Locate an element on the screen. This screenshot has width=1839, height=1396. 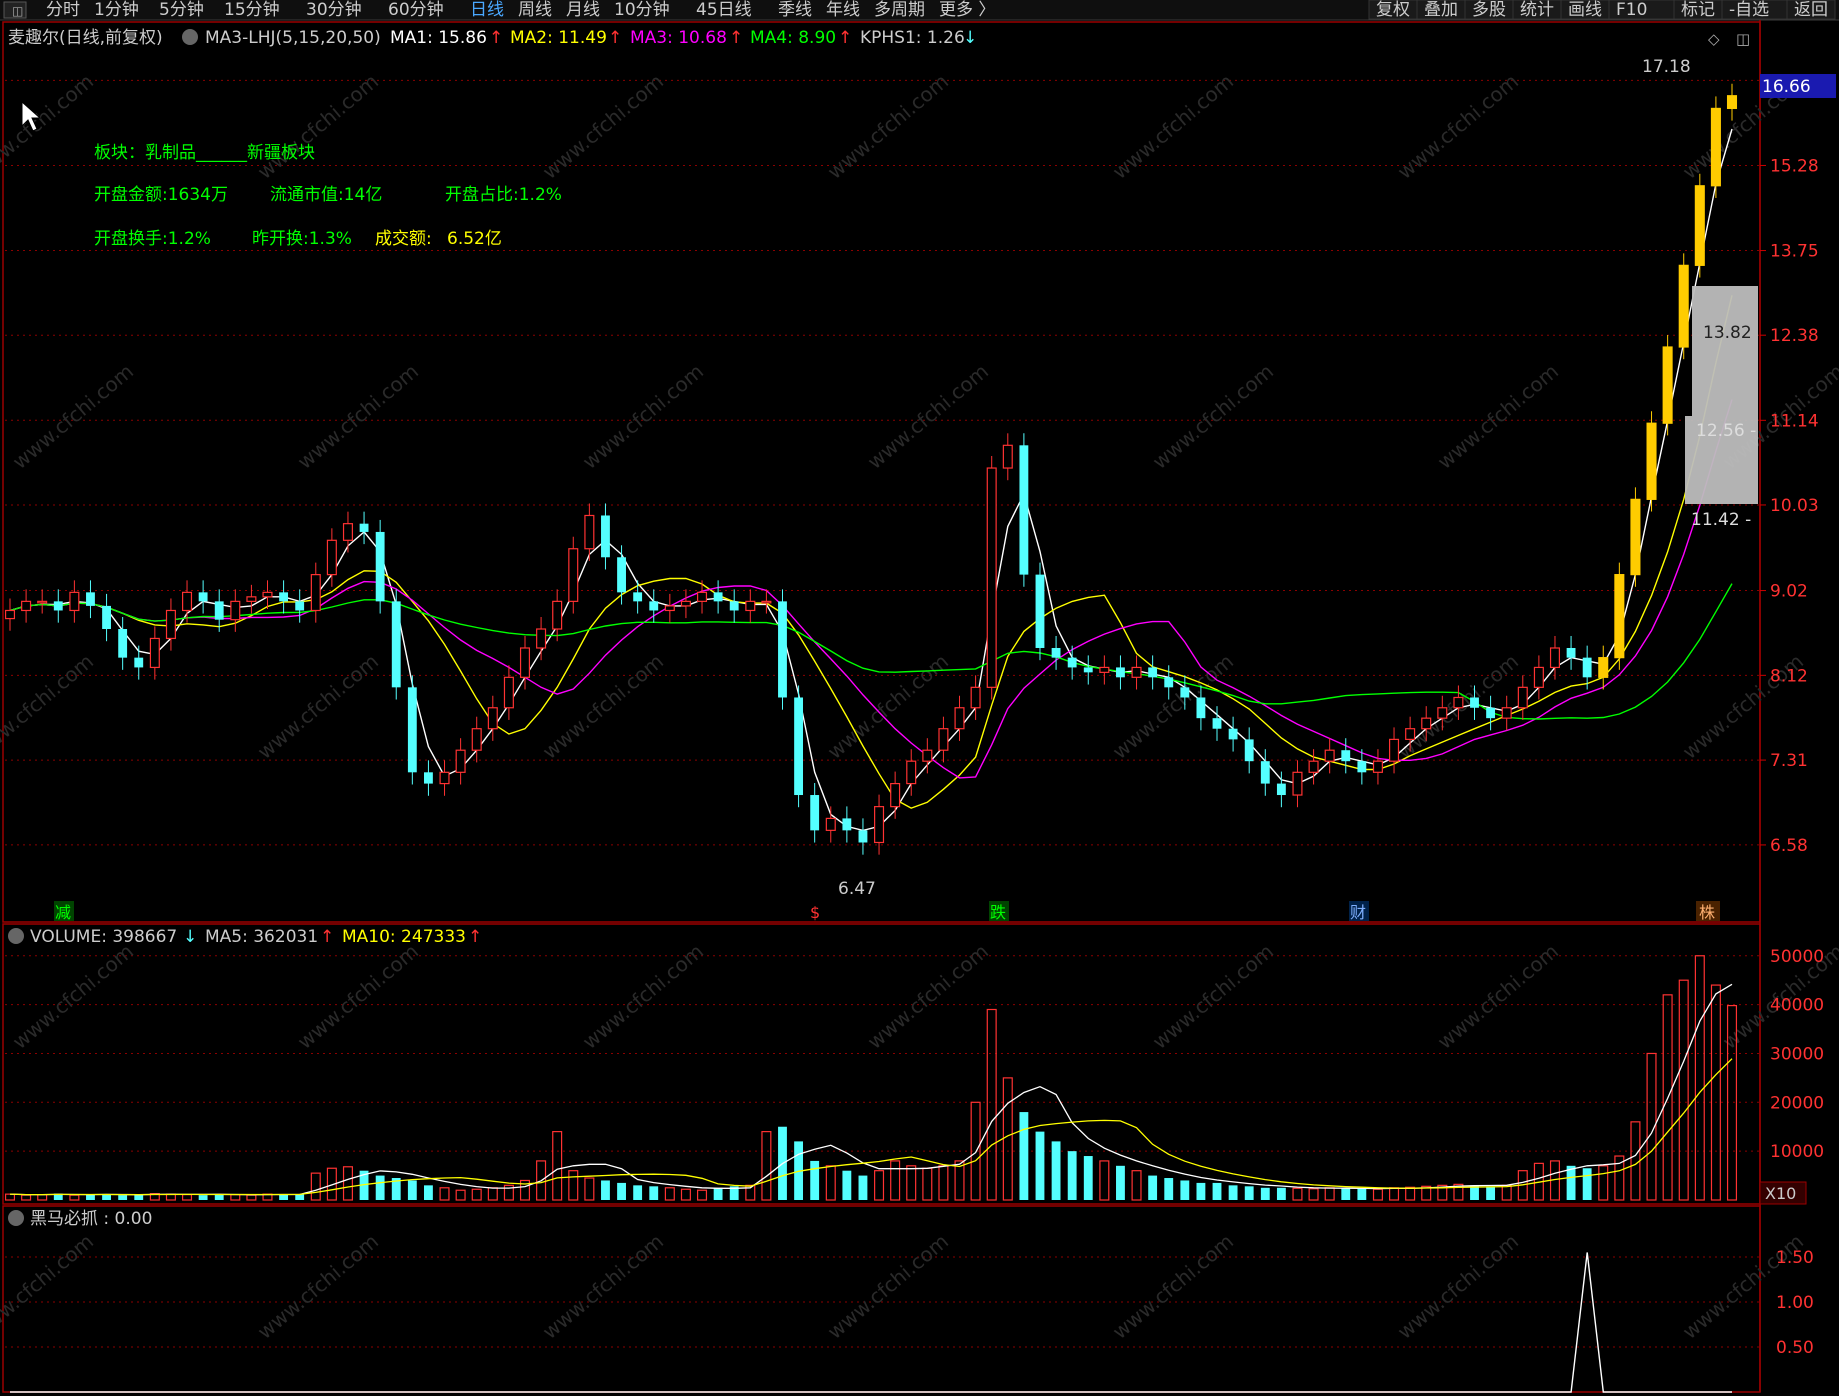
ma4-arrow: ↑ is located at coordinates (845, 38).